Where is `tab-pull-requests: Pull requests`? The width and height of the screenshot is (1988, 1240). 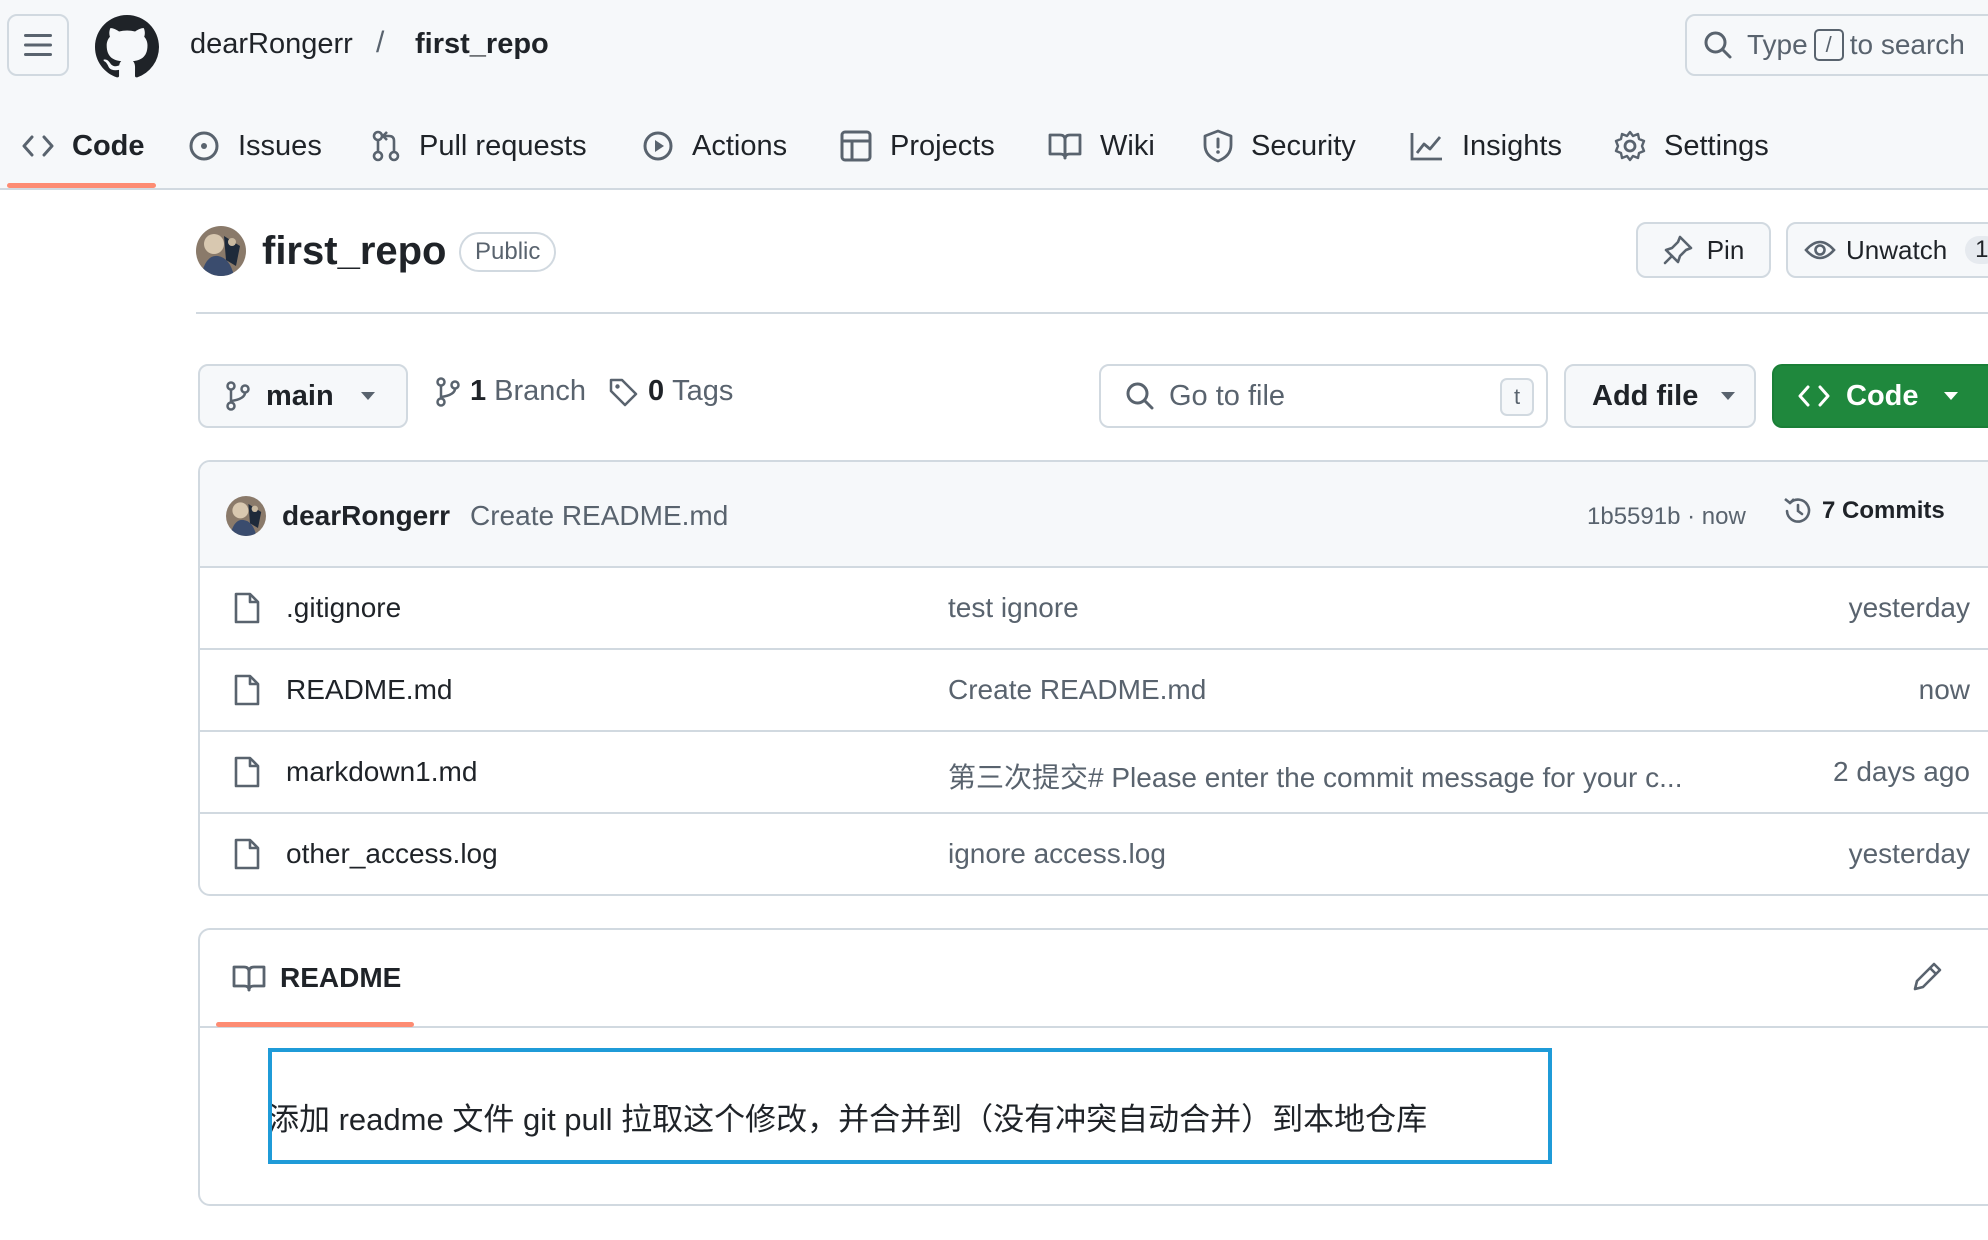
tab-pull-requests: Pull requests is located at coordinates (479, 146).